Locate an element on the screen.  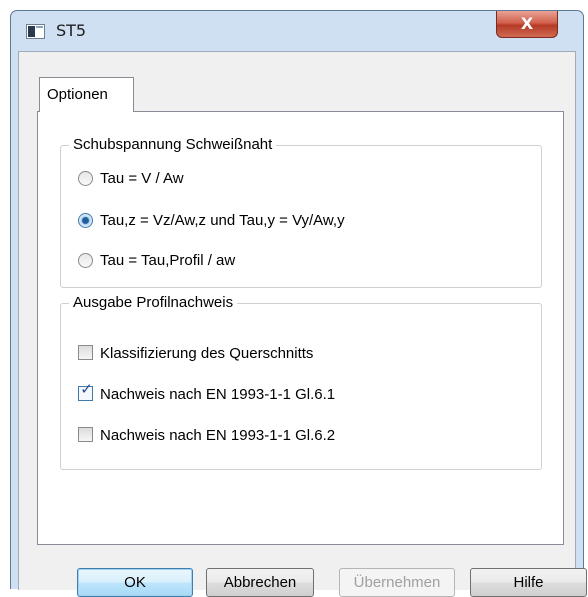
title-bar: ST5 X is located at coordinates (297, 31).